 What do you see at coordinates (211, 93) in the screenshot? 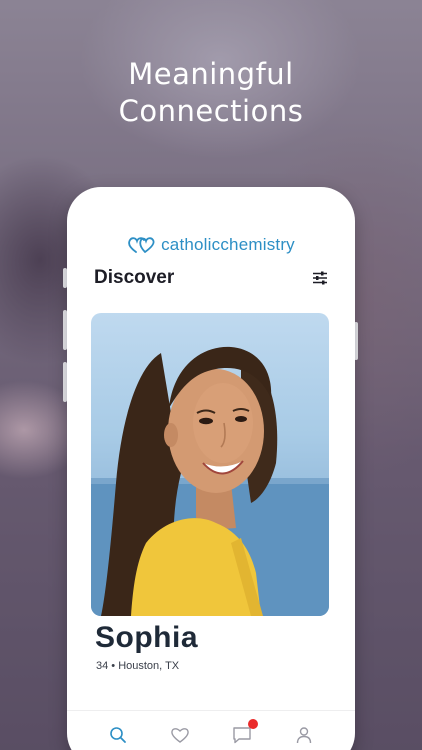
I see `headline: Meaningful Connections` at bounding box center [211, 93].